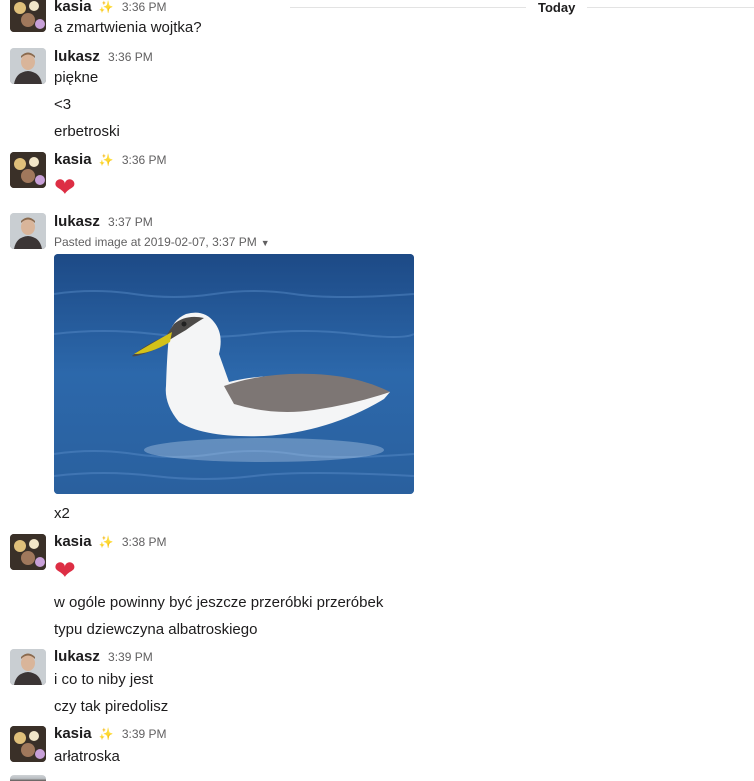 The image size is (754, 781). What do you see at coordinates (265, 243) in the screenshot?
I see `caret-down-icon: ▼` at bounding box center [265, 243].